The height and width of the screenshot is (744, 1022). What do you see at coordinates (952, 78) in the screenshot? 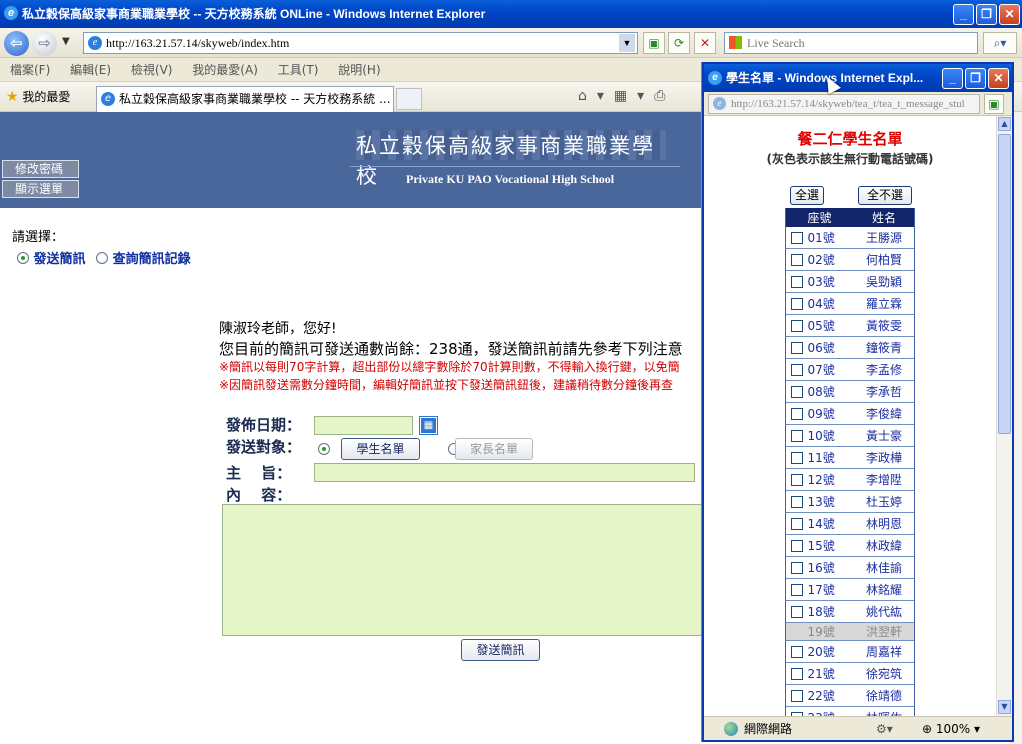
I see `popup-minimize-button: _` at bounding box center [952, 78].